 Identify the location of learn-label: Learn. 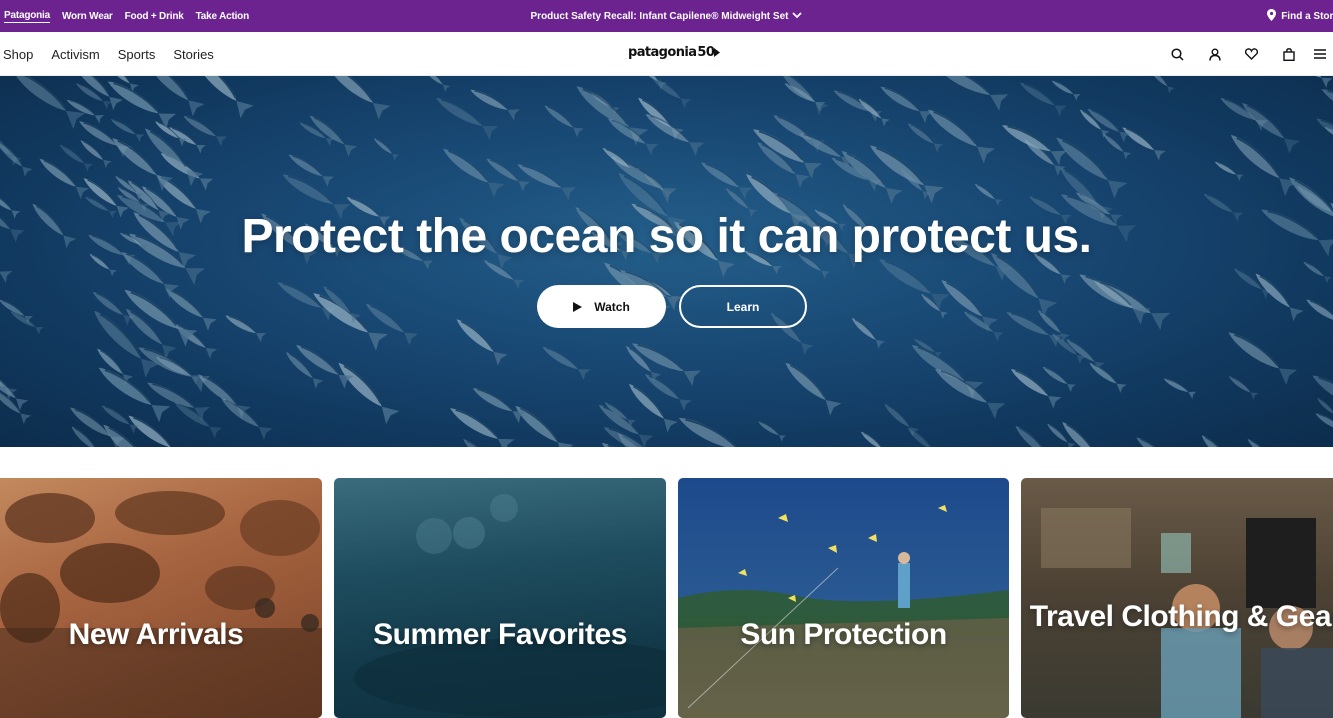
(743, 306).